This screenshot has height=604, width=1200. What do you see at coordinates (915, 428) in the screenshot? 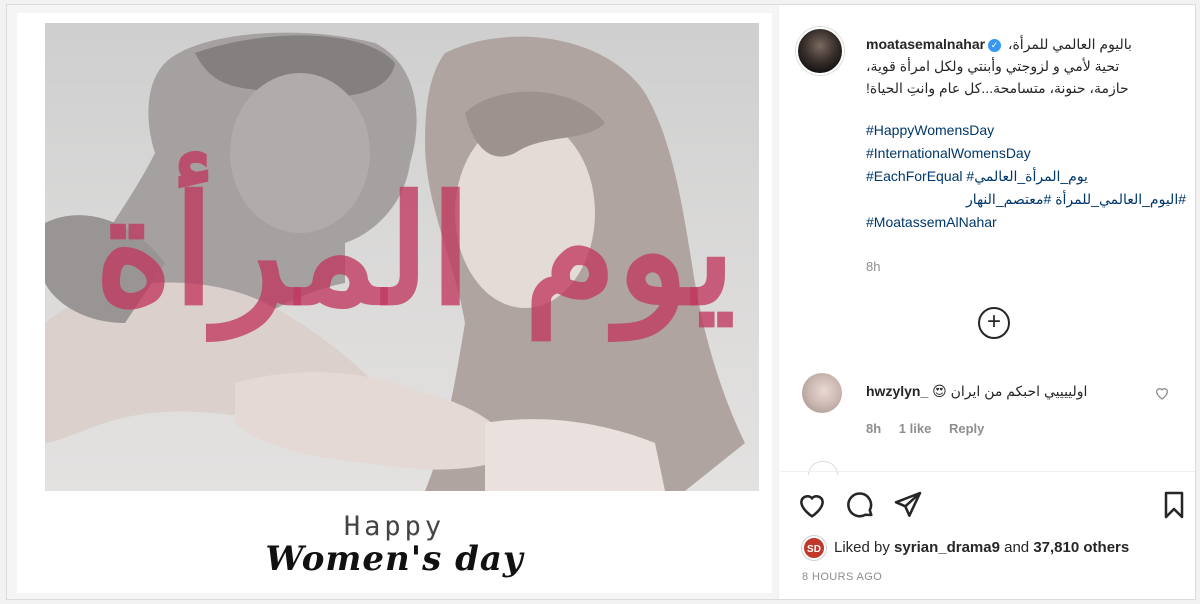
I see `comment-likes: 1 like` at bounding box center [915, 428].